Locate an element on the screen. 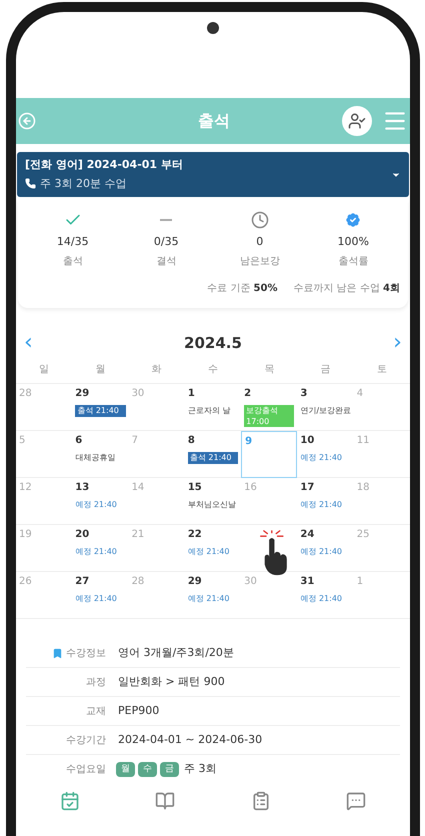  stat-value: 0/35 is located at coordinates (166, 242).